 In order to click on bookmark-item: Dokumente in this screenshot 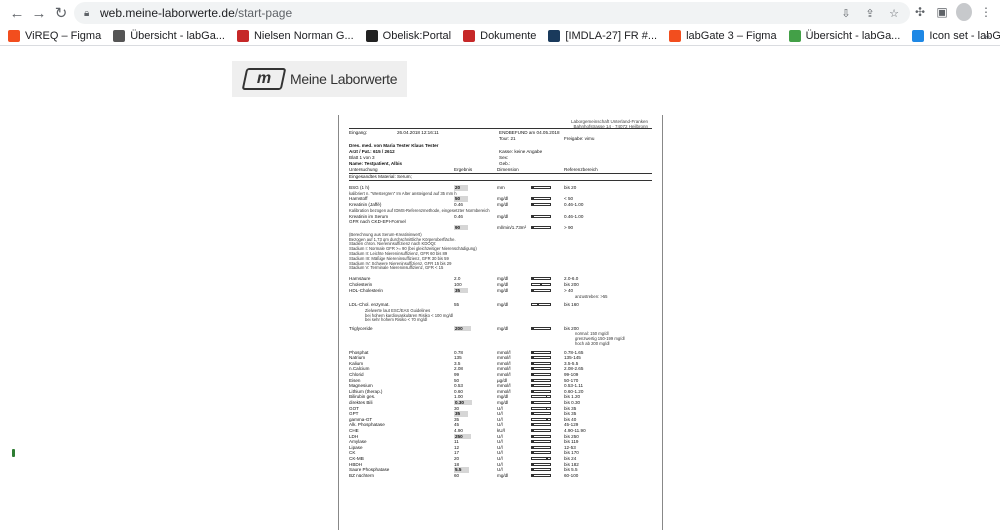, I will do `click(500, 35)`.